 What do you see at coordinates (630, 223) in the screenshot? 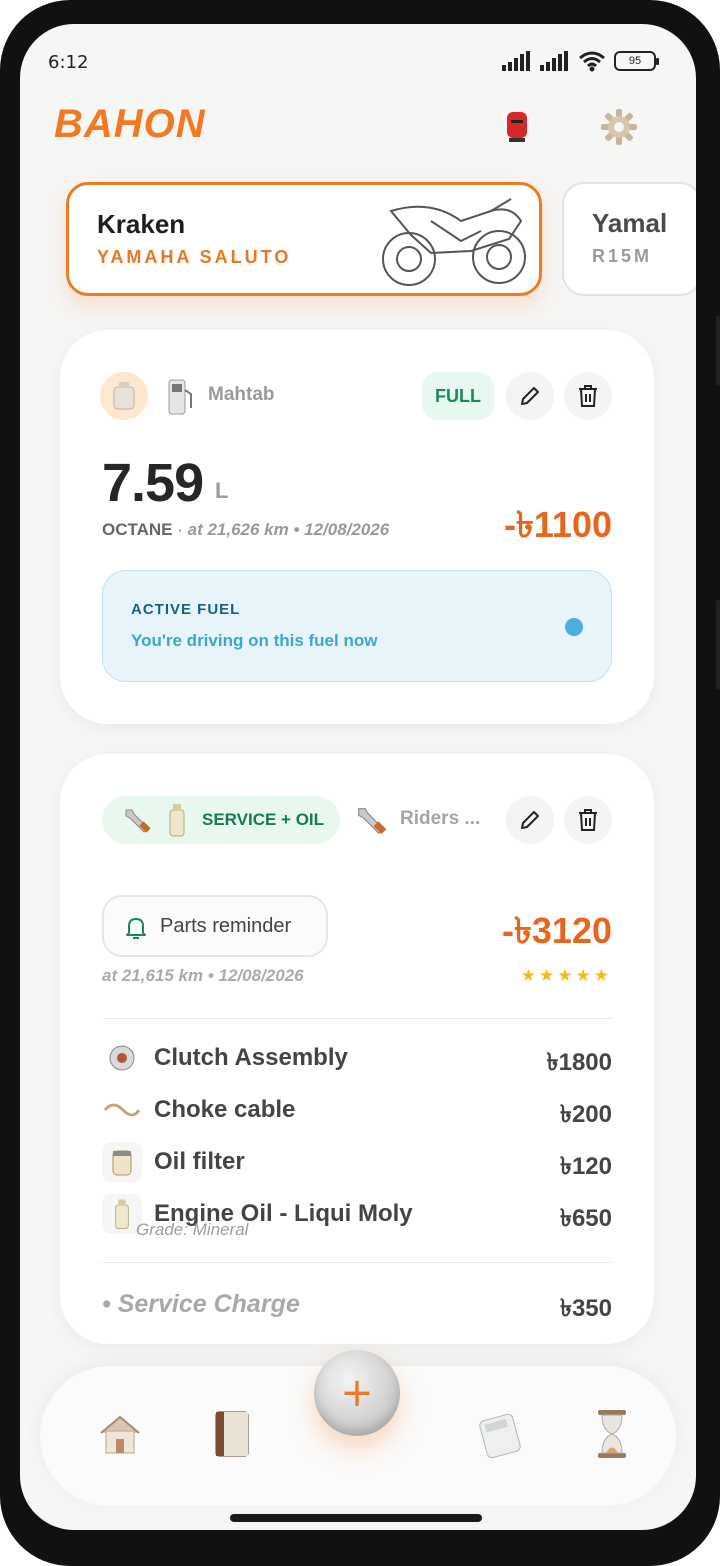
I see `vehicle-name: Yamal` at bounding box center [630, 223].